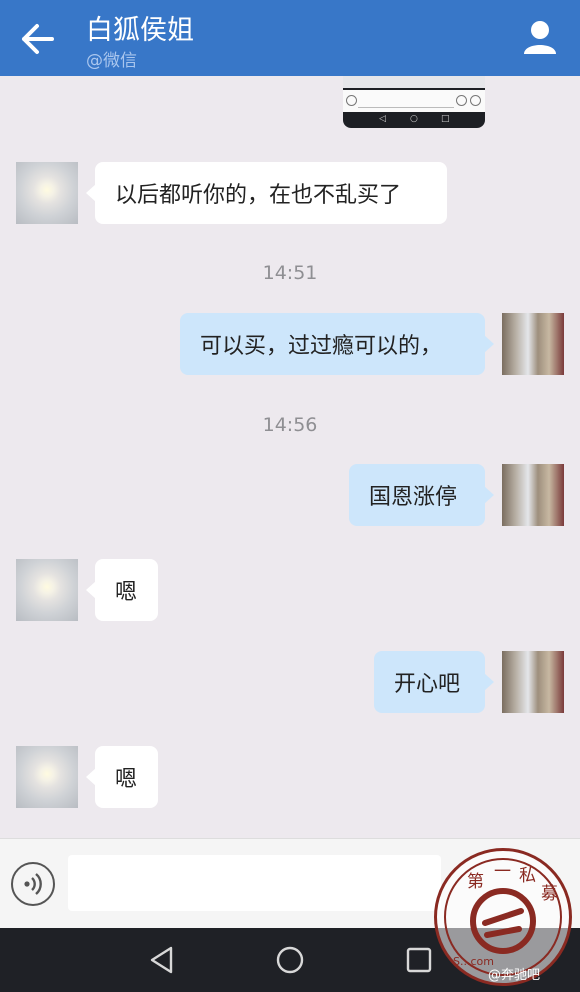  Describe the element at coordinates (406, 101) in the screenshot. I see `thumbnail-input` at that location.